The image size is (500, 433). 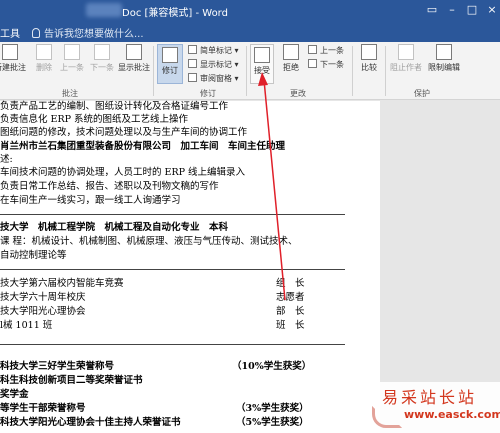 I want to click on watermark-url: www.easck.com, so click(x=452, y=414).